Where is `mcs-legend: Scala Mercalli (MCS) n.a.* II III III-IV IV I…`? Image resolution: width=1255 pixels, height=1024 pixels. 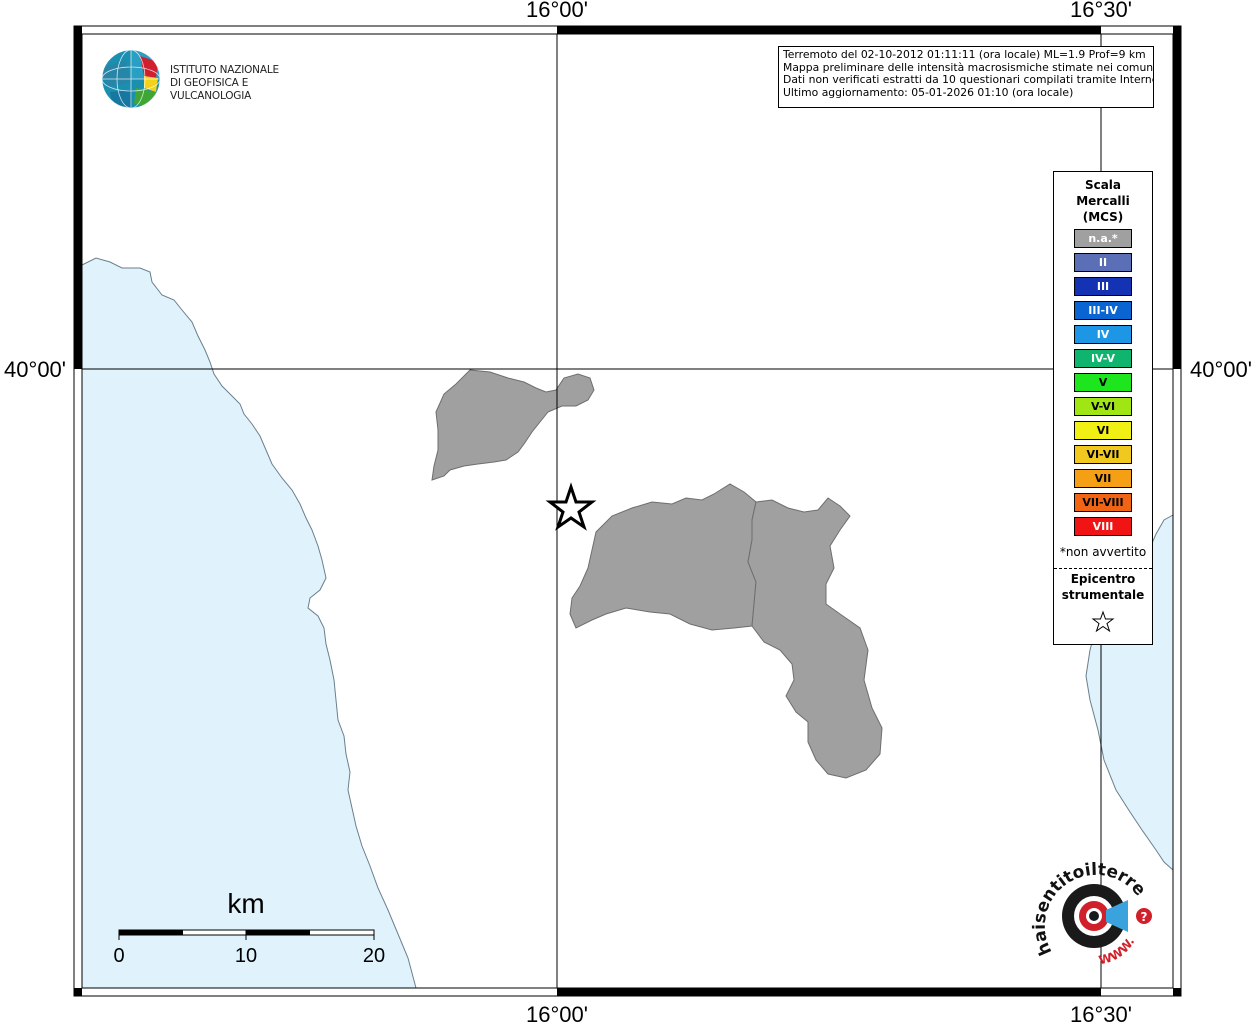
mcs-legend: Scala Mercalli (MCS) n.a.* II III III-IV IV I… is located at coordinates (1103, 408).